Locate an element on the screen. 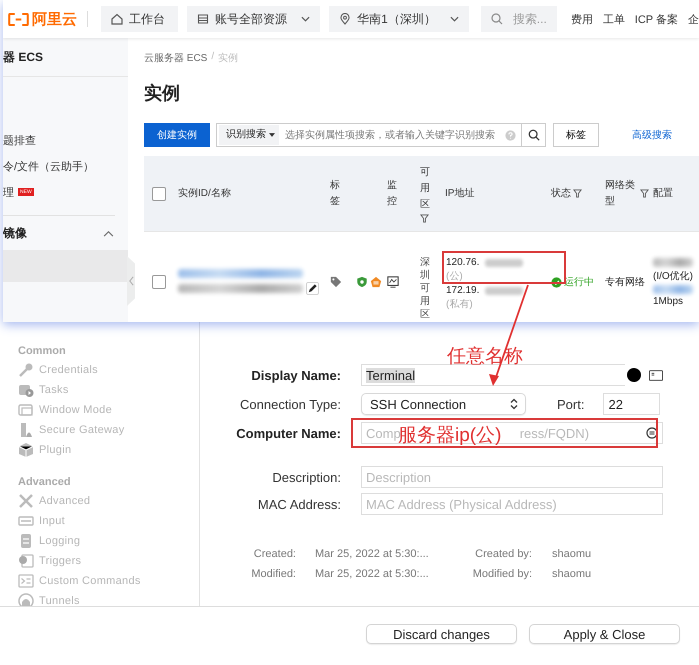  field-label: MAC Address: is located at coordinates (298, 504).